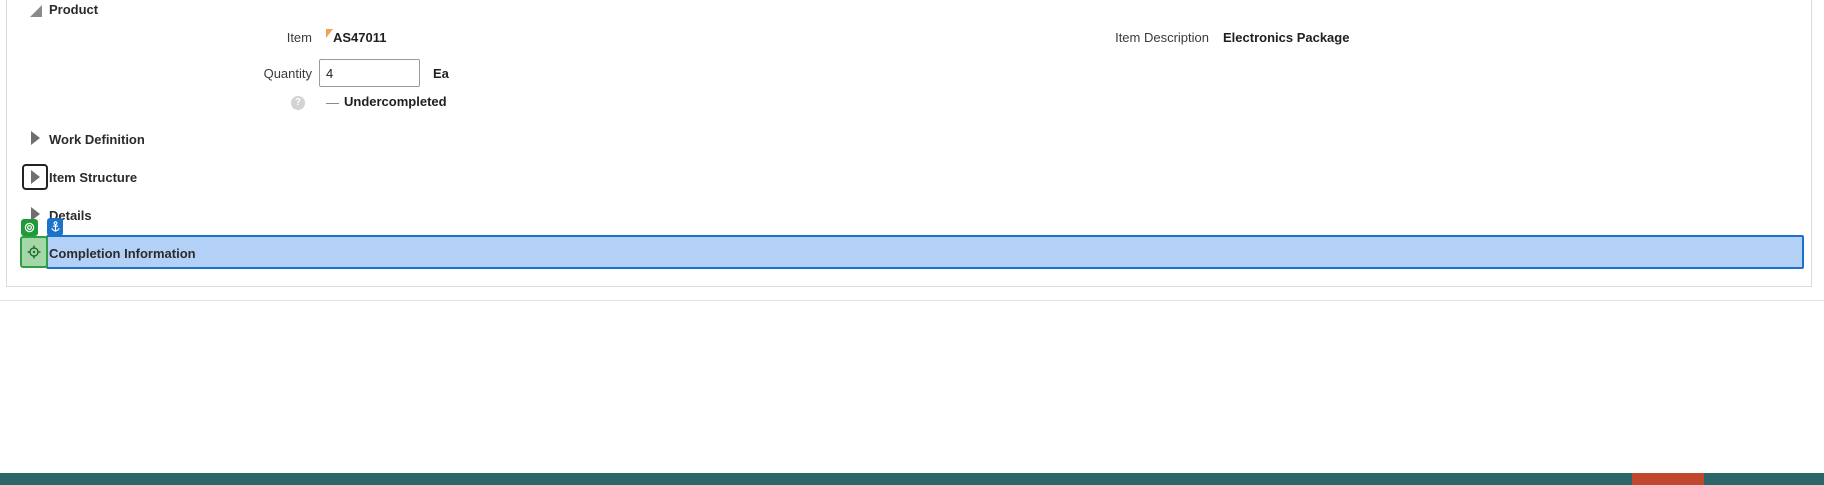 The width and height of the screenshot is (1824, 485). Describe the element at coordinates (122, 253) in the screenshot. I see `section-title-completion-information: Completion Information` at that location.